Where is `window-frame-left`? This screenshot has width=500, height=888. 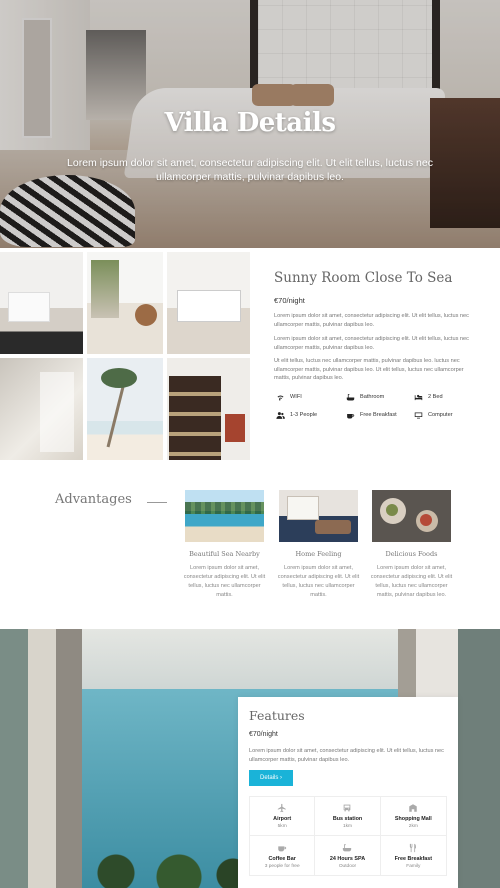 window-frame-left is located at coordinates (41, 758).